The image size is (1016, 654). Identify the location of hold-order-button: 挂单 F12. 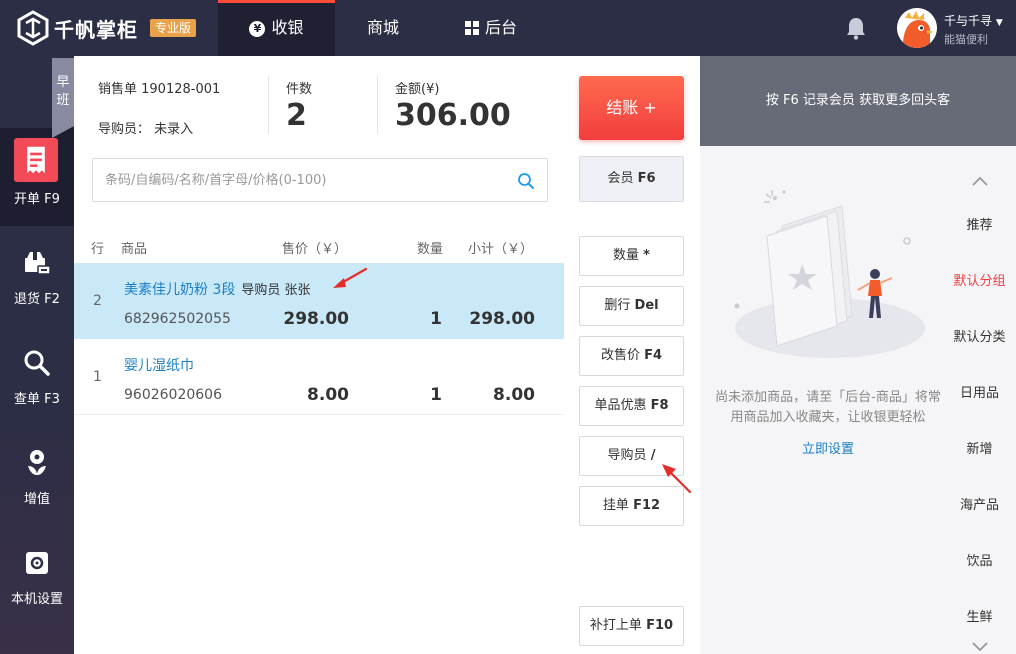
(631, 506).